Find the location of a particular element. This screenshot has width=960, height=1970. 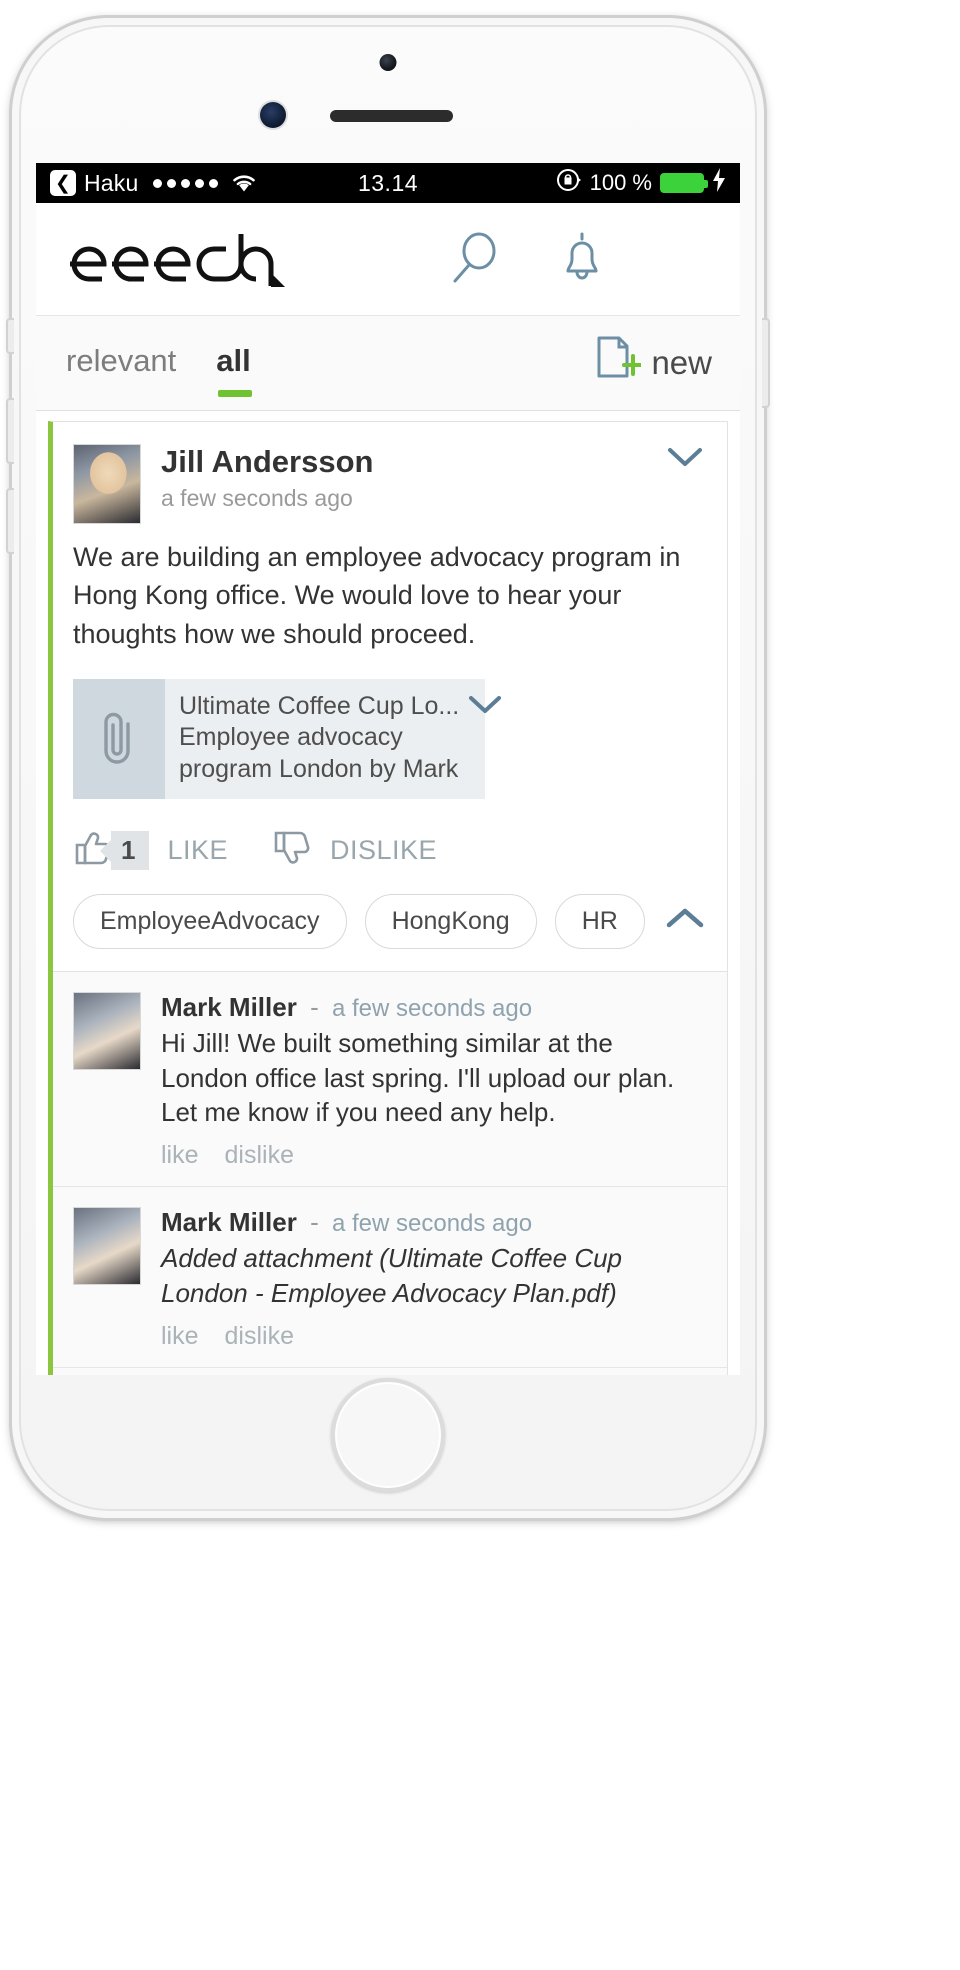

new-document-plus-icon is located at coordinates (620, 363).